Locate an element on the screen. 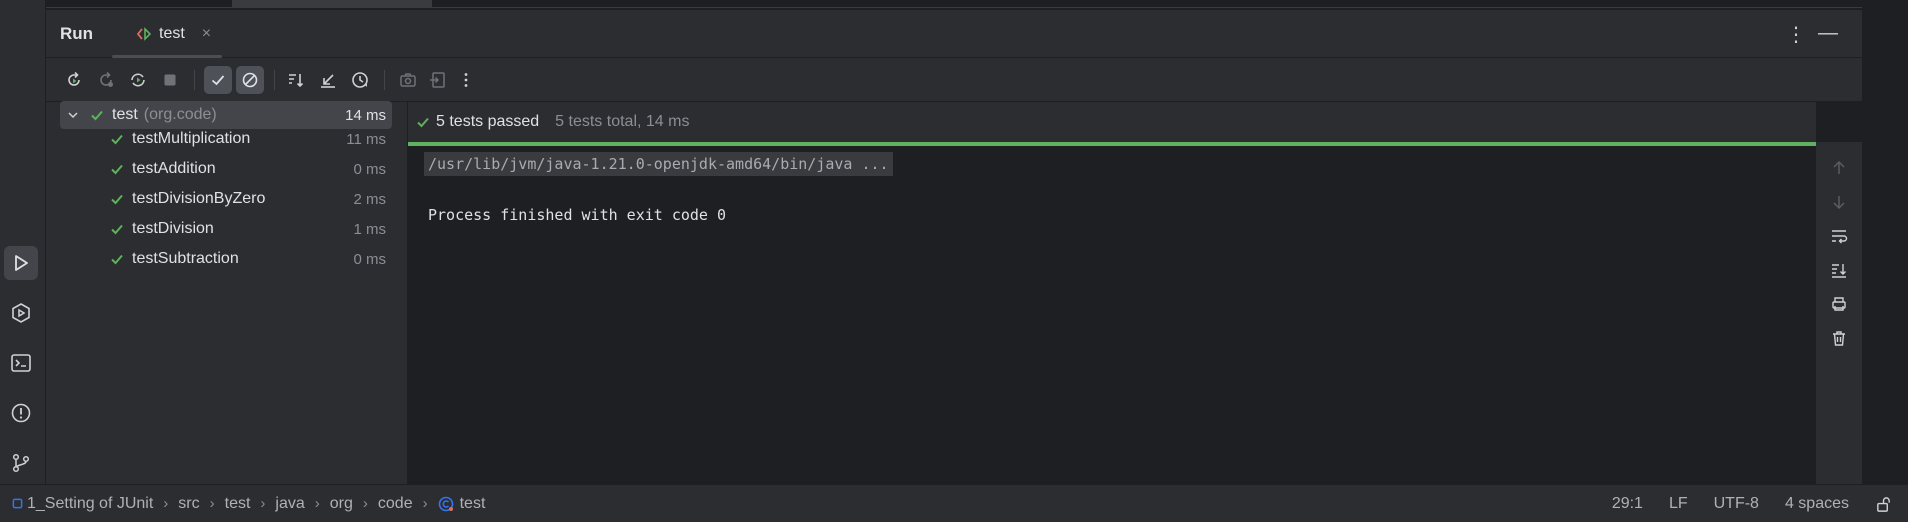 The height and width of the screenshot is (522, 1908). test-config-icon is located at coordinates (144, 34).